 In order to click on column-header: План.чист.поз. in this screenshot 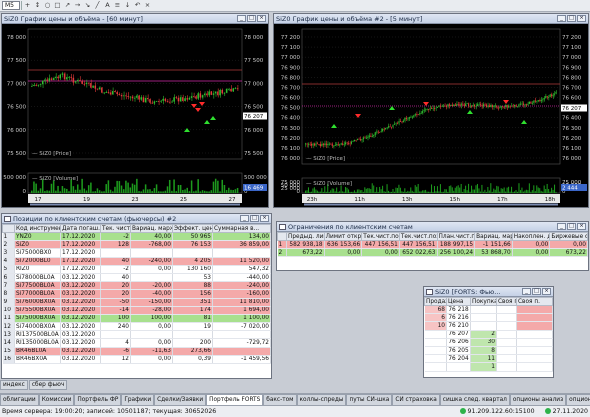, I will do `click(456, 236)`.